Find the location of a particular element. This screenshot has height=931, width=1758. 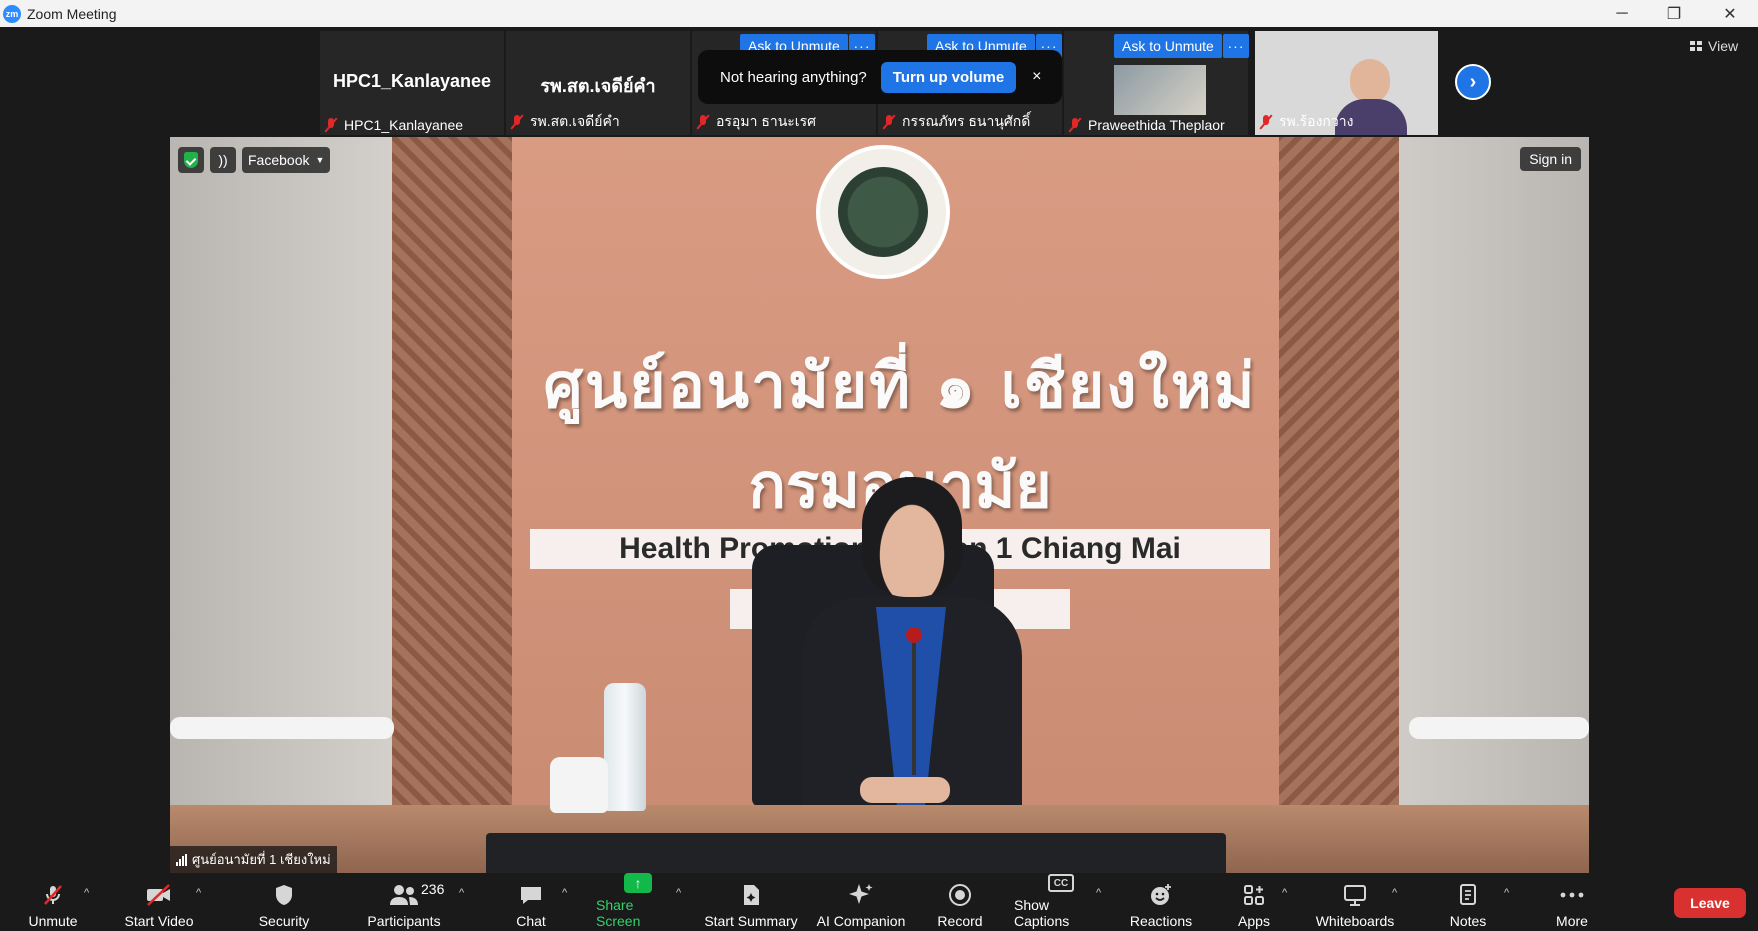

leave-button: Leave is located at coordinates (1710, 903).